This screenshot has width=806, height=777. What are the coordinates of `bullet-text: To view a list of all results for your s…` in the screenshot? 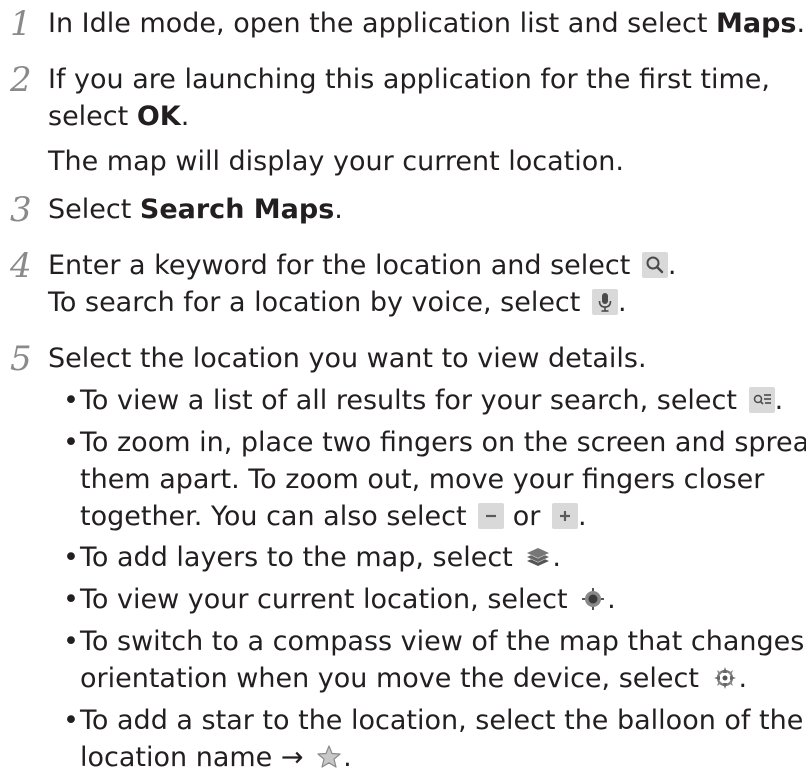 It's located at (413, 400).